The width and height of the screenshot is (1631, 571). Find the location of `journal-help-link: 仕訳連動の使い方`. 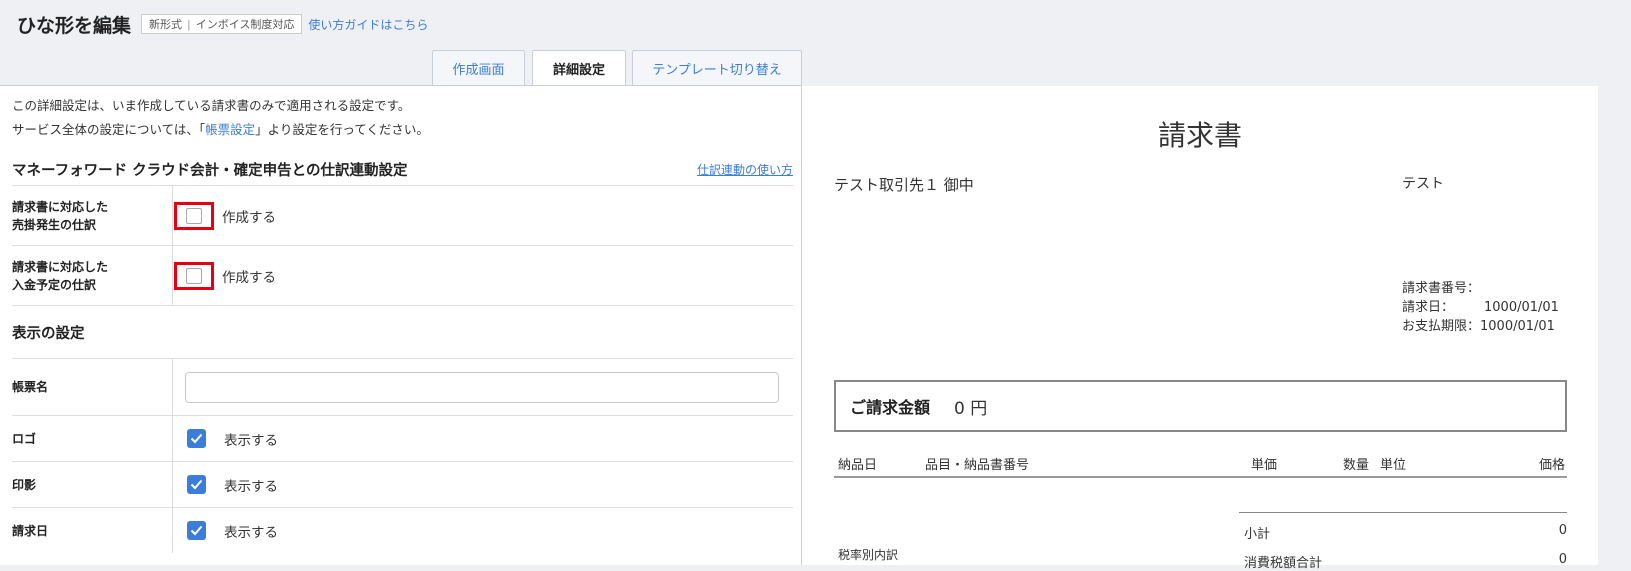

journal-help-link: 仕訳連動の使い方 is located at coordinates (745, 169).